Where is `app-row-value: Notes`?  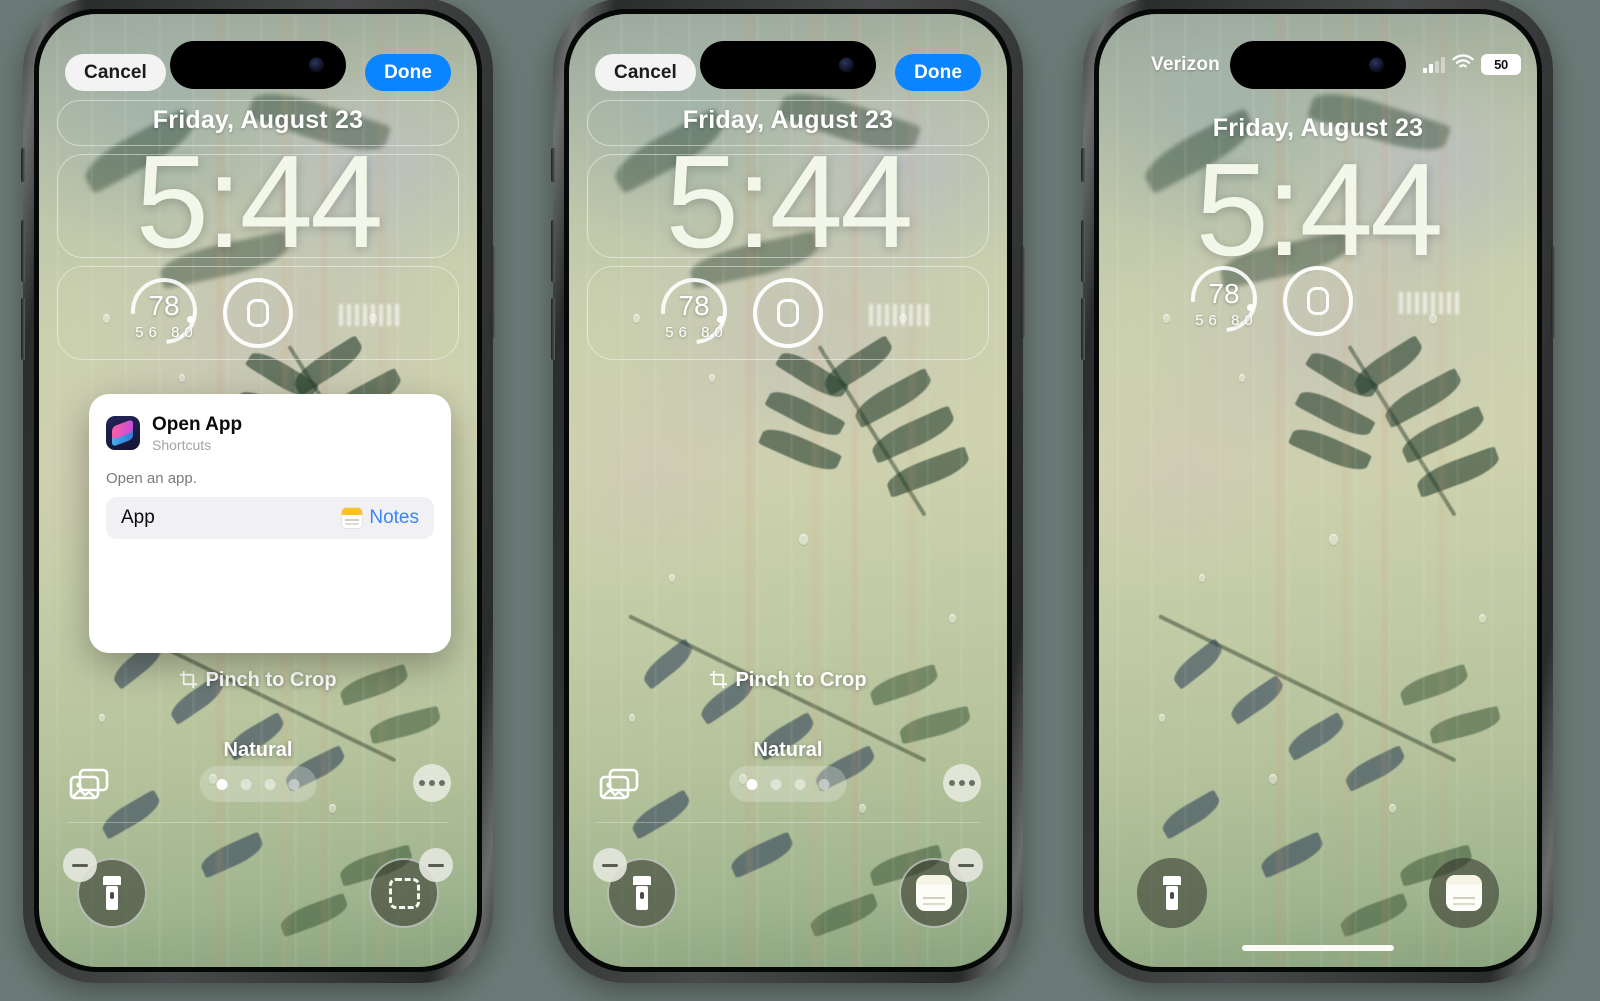
app-row-value: Notes is located at coordinates (380, 518).